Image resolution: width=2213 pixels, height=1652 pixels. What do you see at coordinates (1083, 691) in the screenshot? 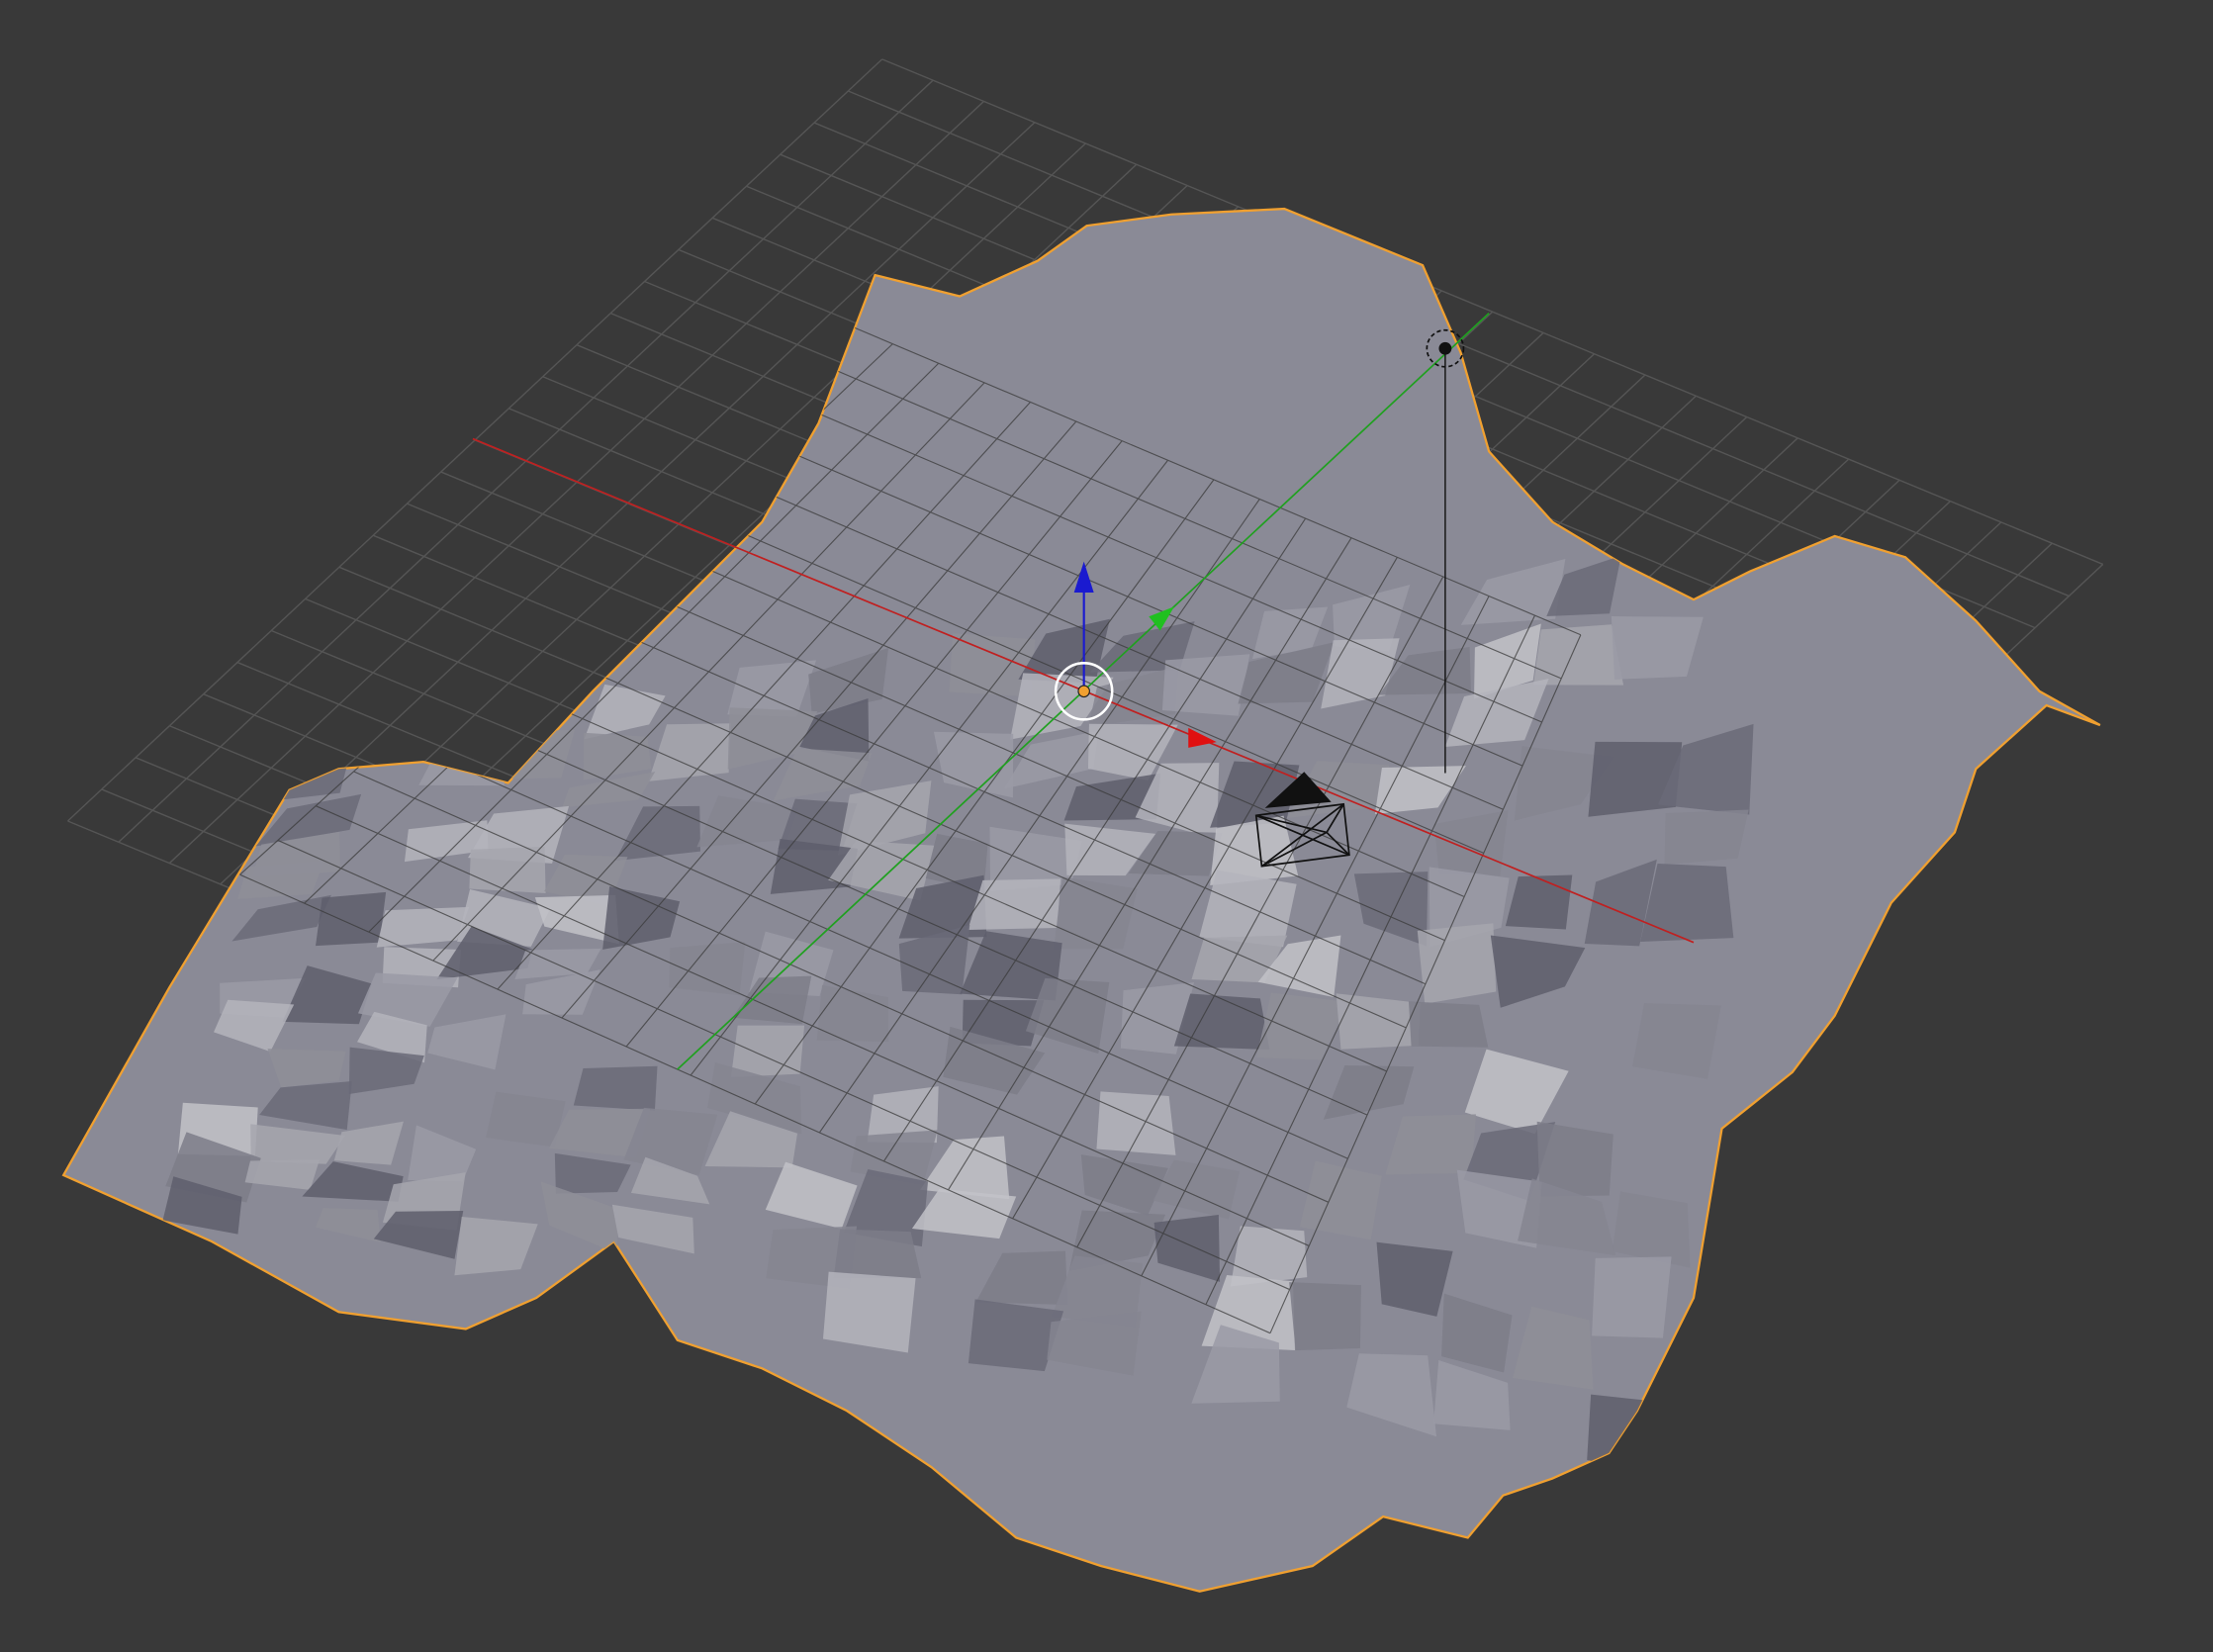
I see `object-origin` at bounding box center [1083, 691].